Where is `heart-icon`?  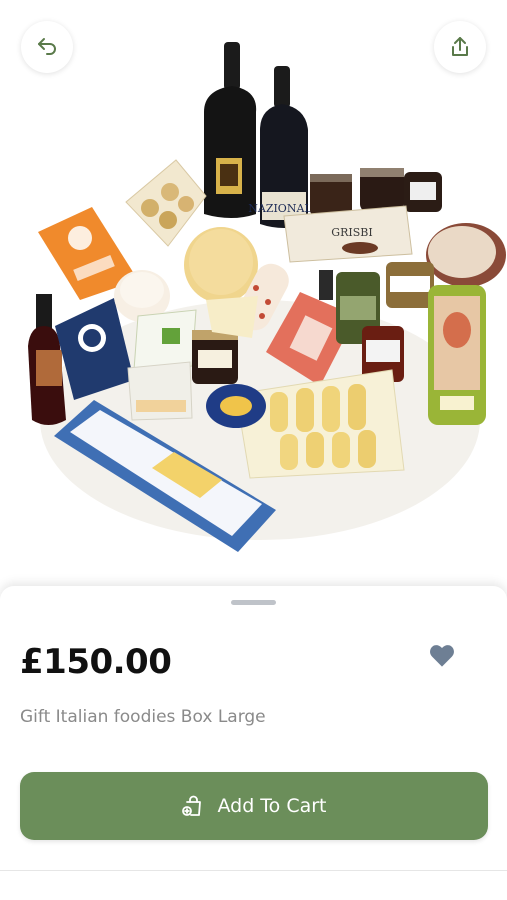 heart-icon is located at coordinates (442, 656).